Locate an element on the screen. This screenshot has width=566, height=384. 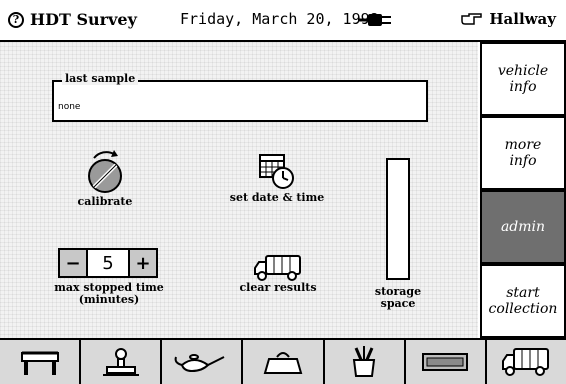
calendar-clock-icon is located at coordinates (276, 171).